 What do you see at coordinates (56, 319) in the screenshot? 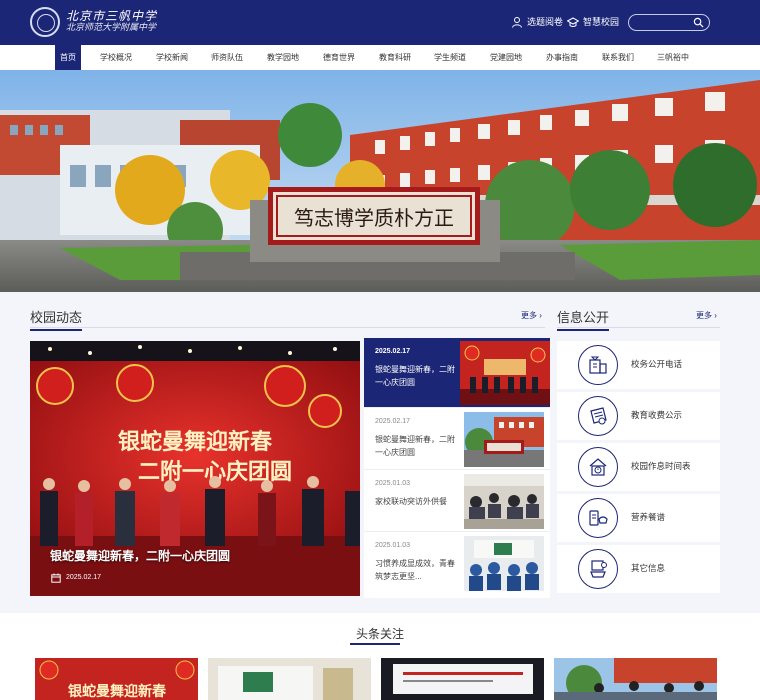
I see `campus-news-title: 校园动态` at bounding box center [56, 319].